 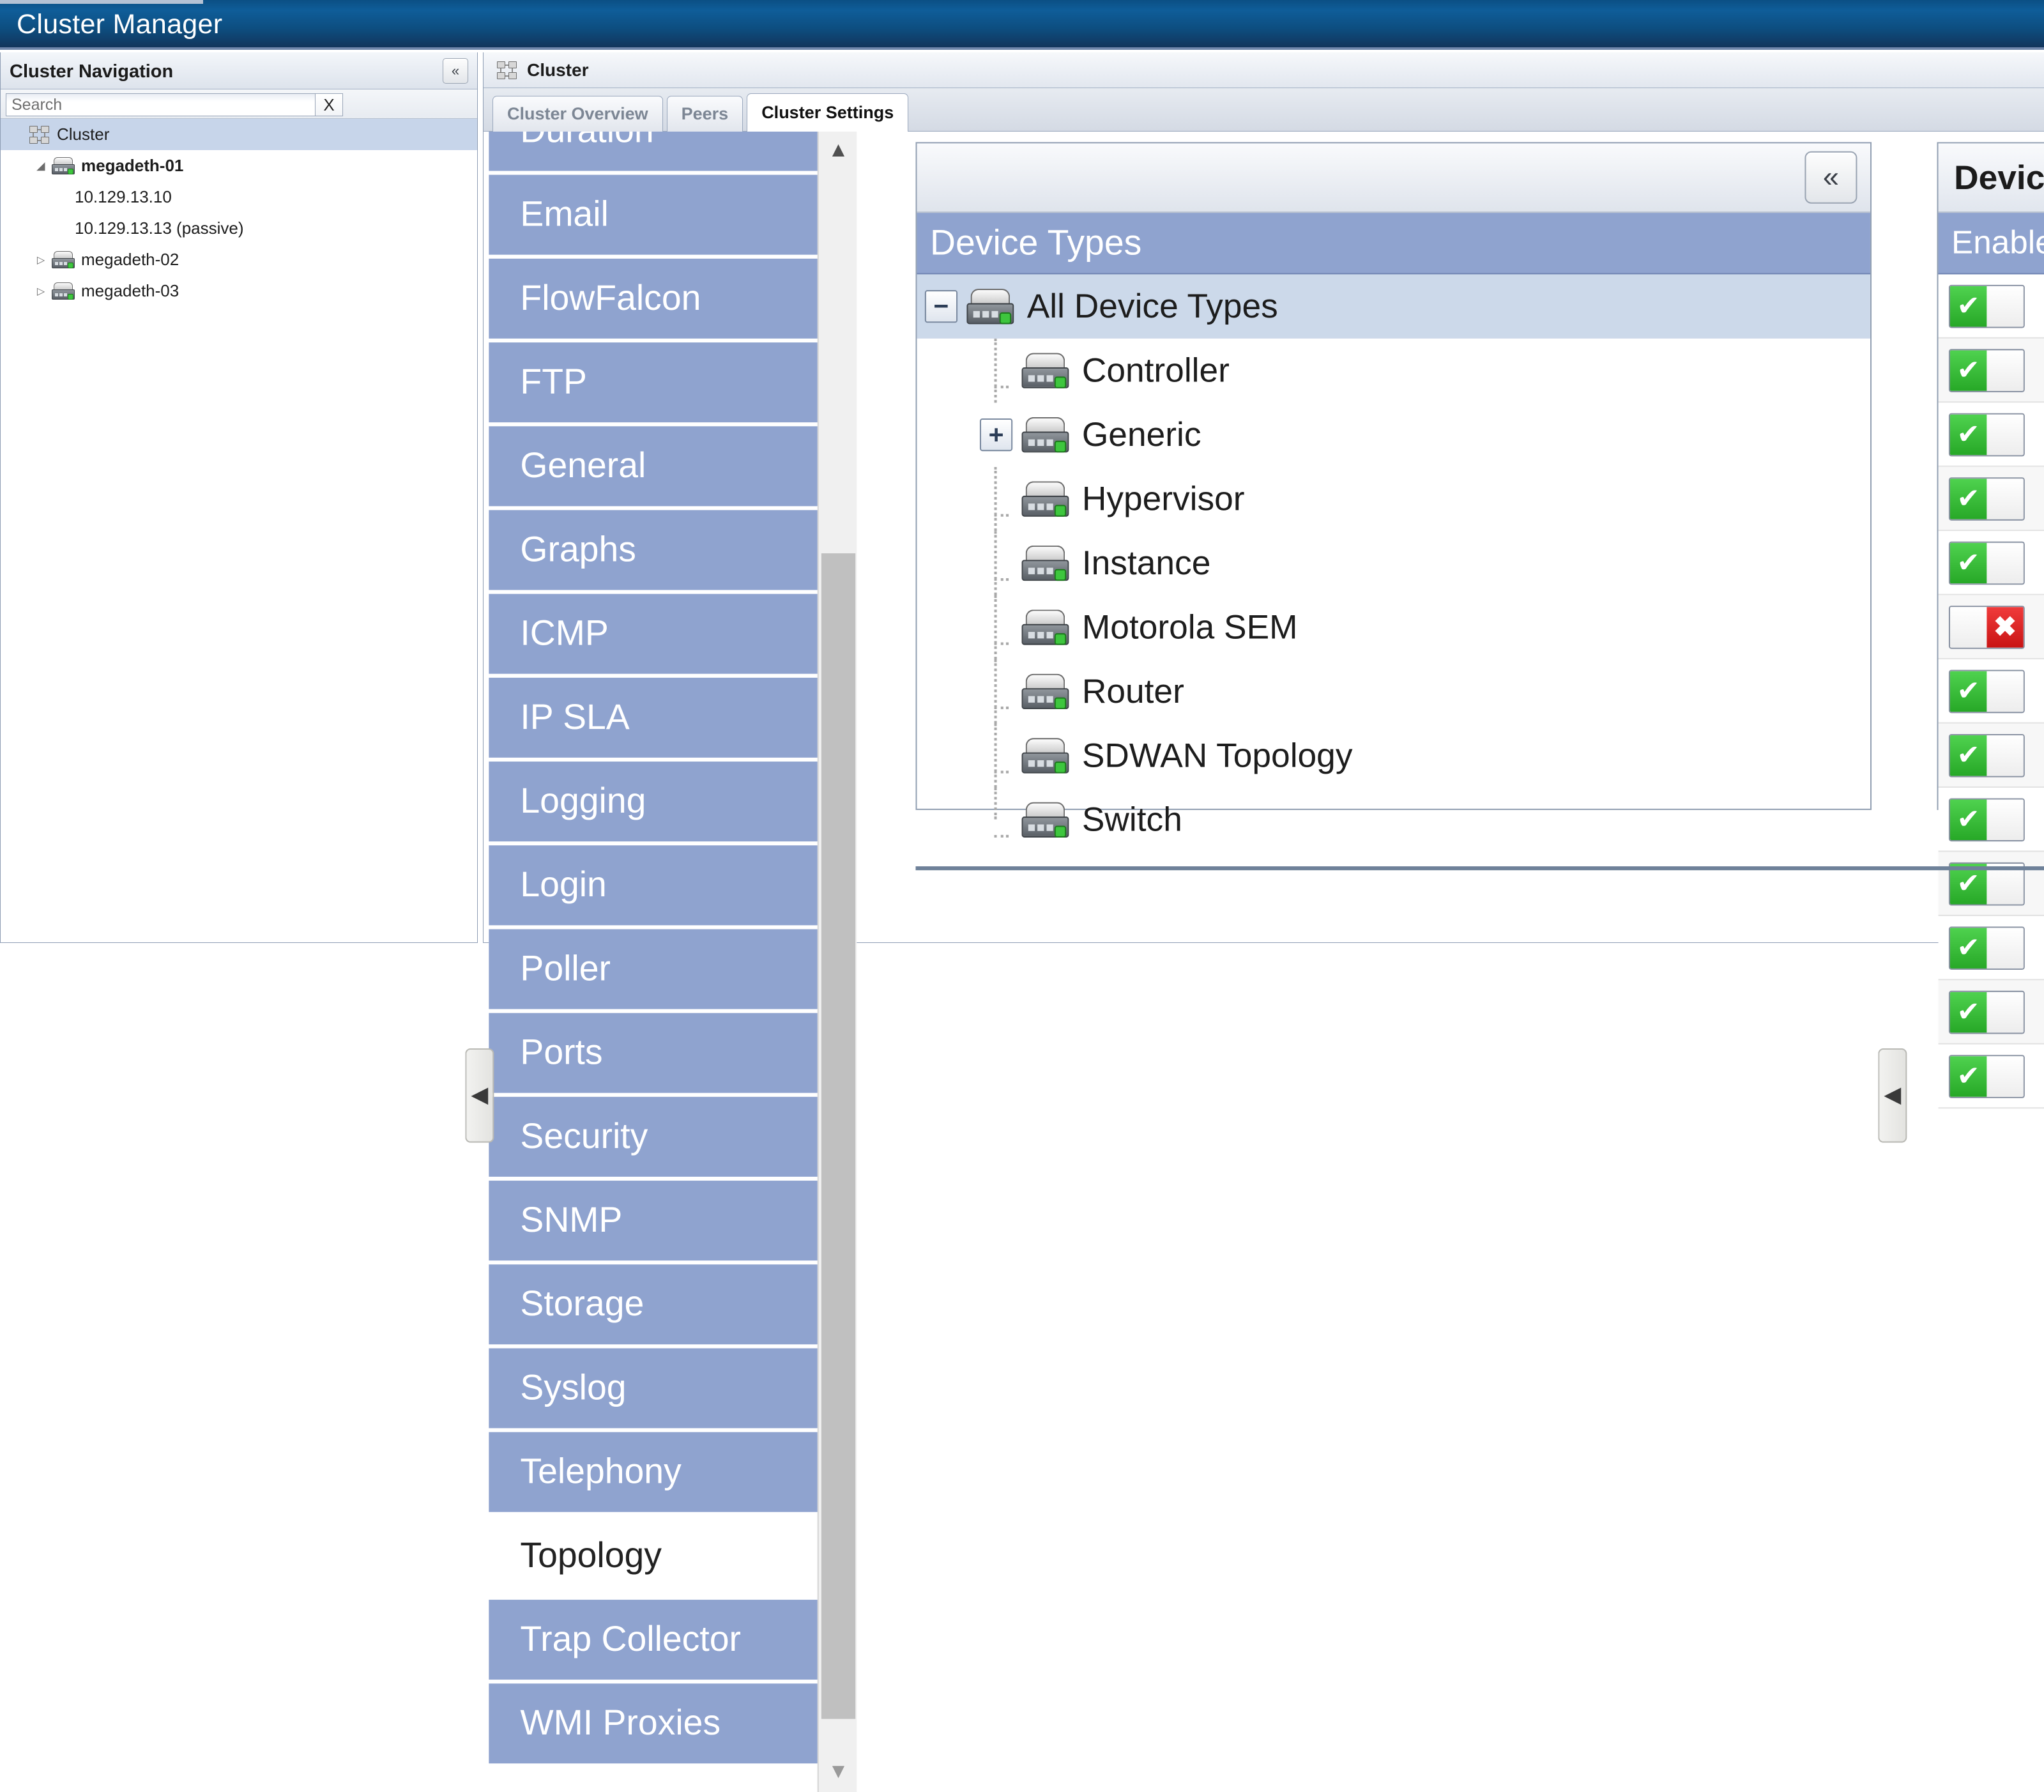 I want to click on tree-item-label: megadeth-03, so click(x=130, y=291).